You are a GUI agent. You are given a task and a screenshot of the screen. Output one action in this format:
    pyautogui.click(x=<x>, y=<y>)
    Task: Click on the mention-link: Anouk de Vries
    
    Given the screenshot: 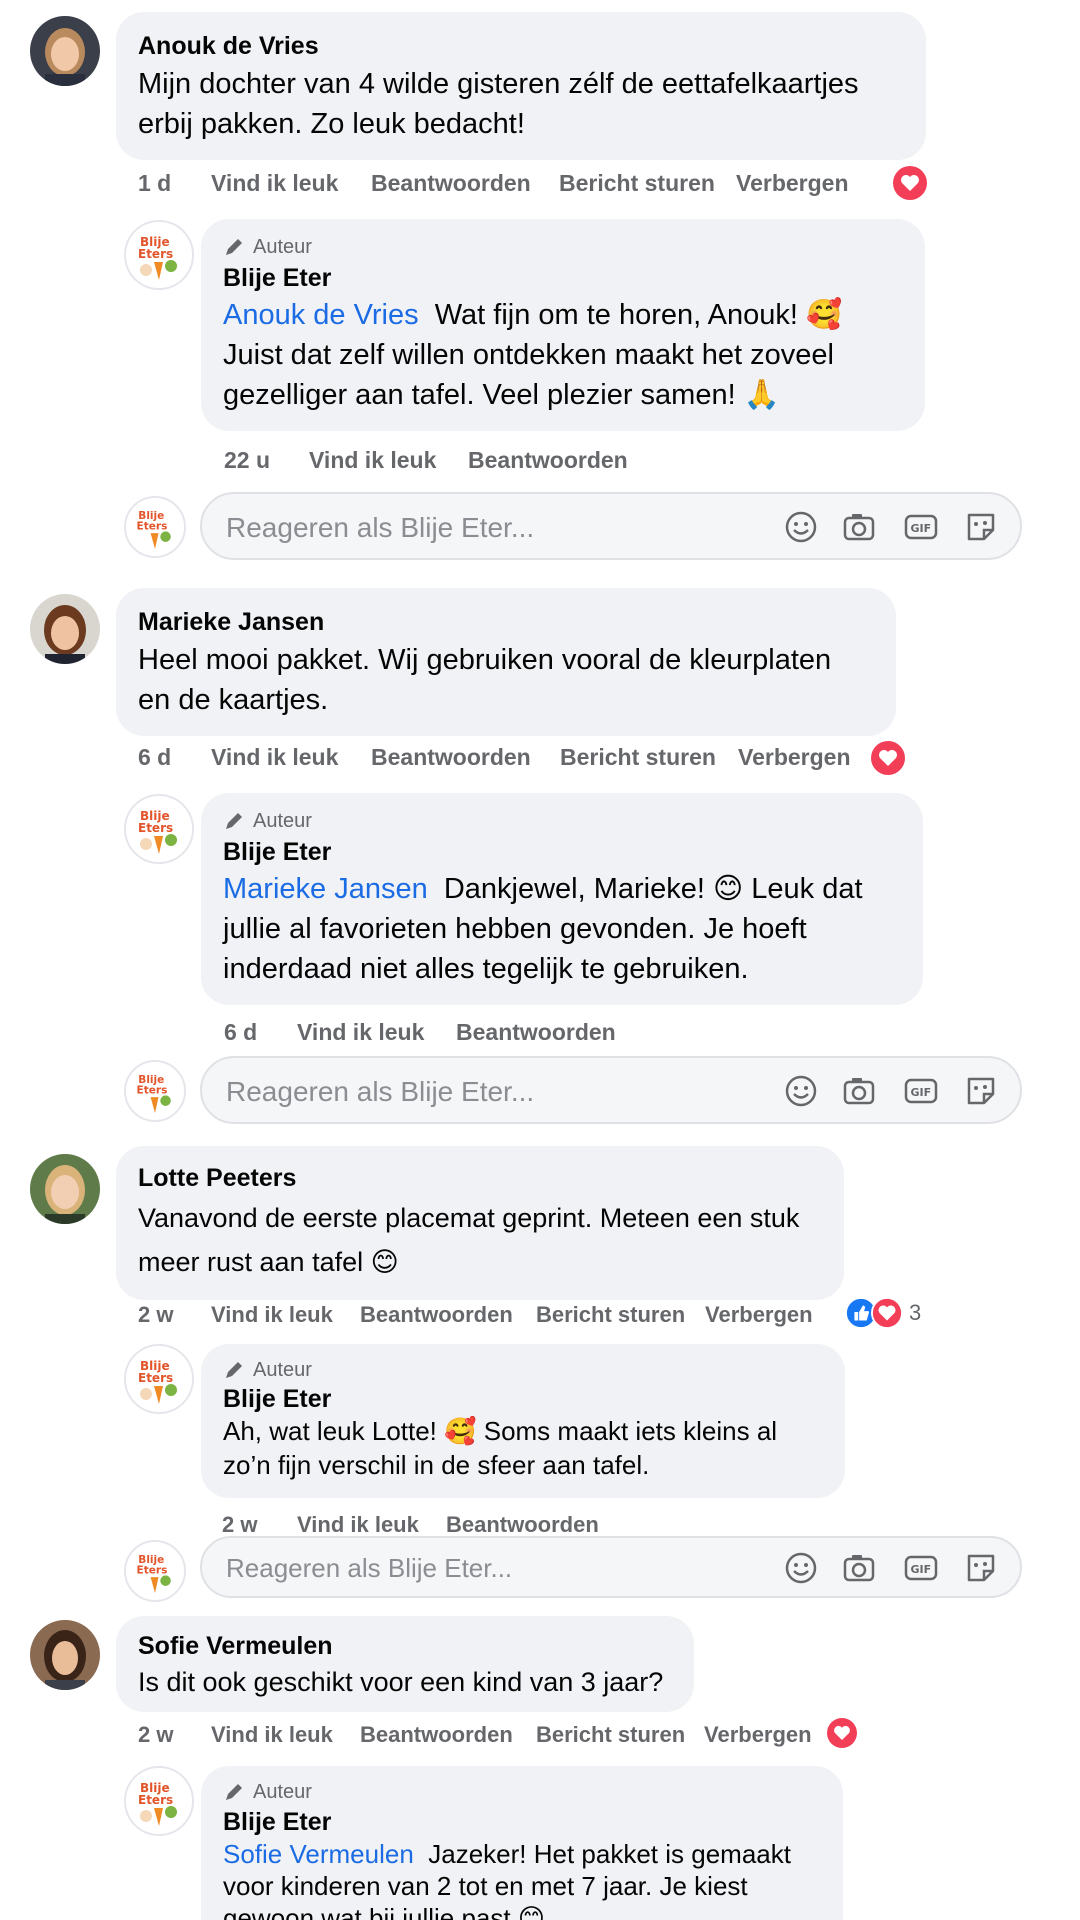 What is the action you would take?
    pyautogui.click(x=321, y=315)
    